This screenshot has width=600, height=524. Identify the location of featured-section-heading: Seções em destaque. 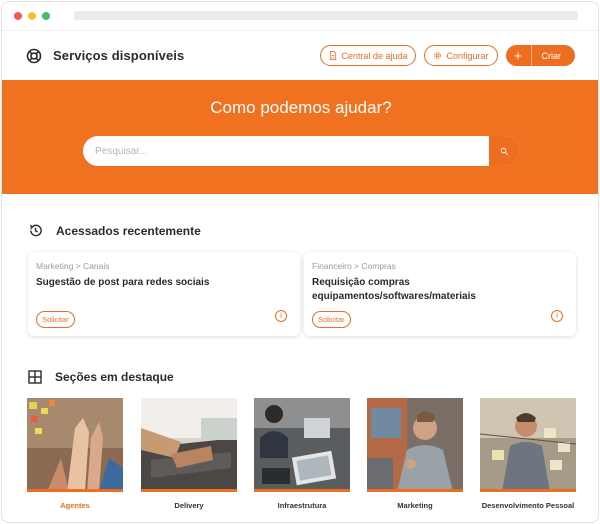
(101, 377).